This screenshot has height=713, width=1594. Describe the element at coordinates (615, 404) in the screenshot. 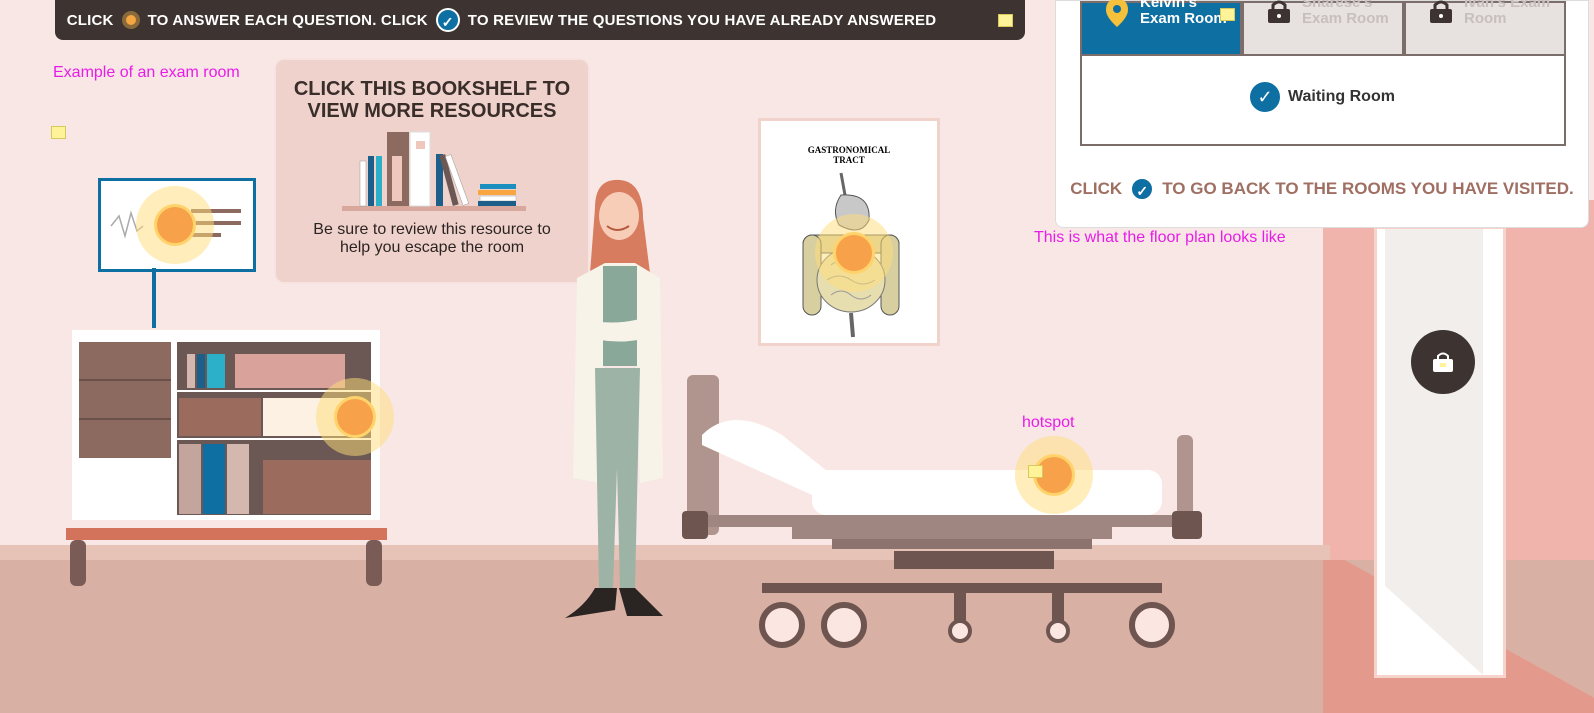

I see `doctor-character` at that location.